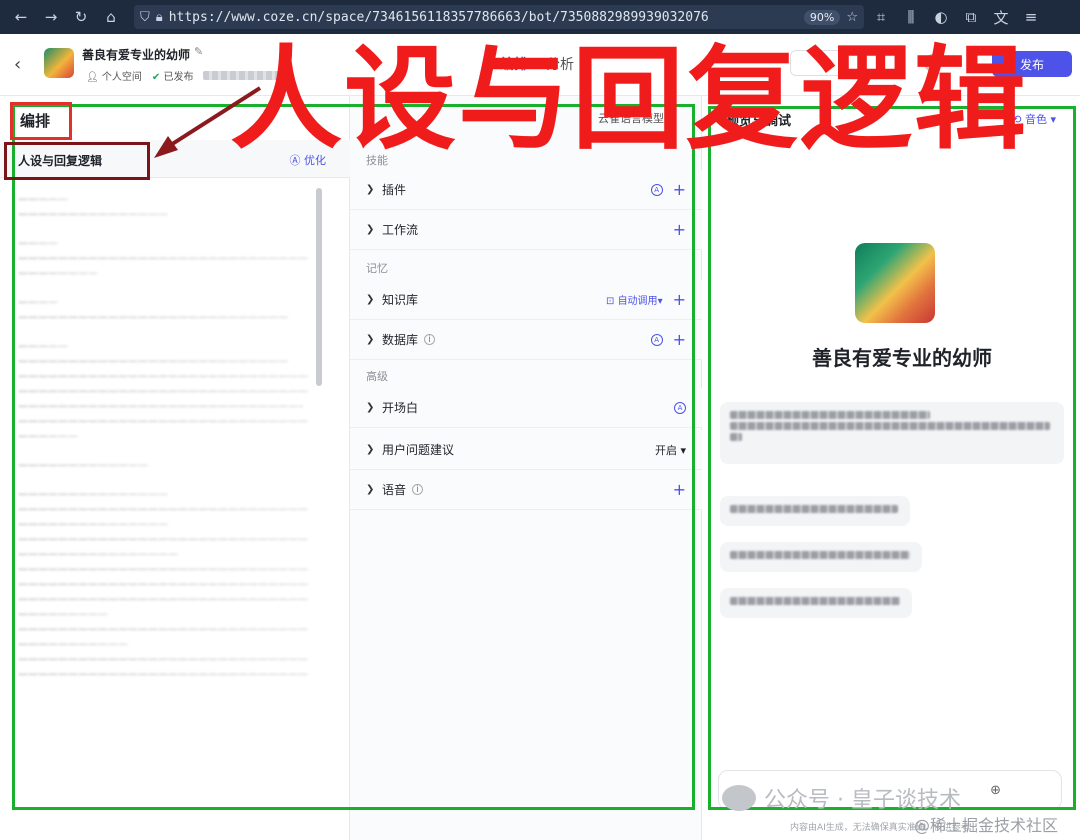 The width and height of the screenshot is (1080, 840). Describe the element at coordinates (172, 77) in the screenshot. I see `publish-status: ✔ 已发布` at that location.